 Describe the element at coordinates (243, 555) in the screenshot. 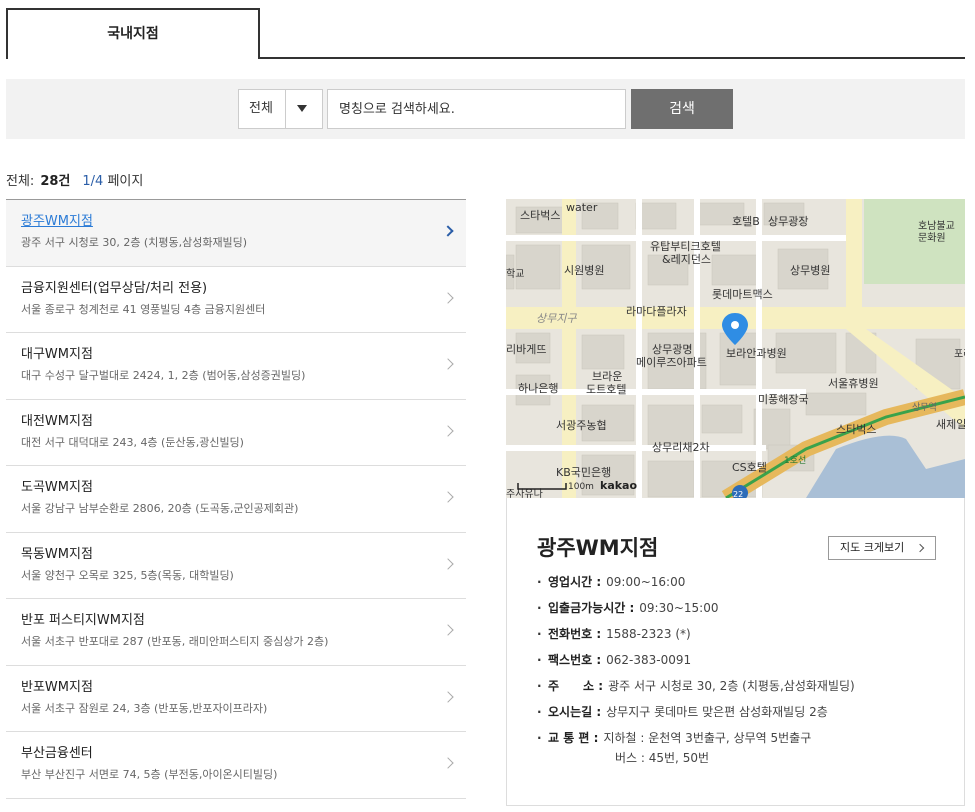

I see `branch-name: 목동WM지점` at that location.